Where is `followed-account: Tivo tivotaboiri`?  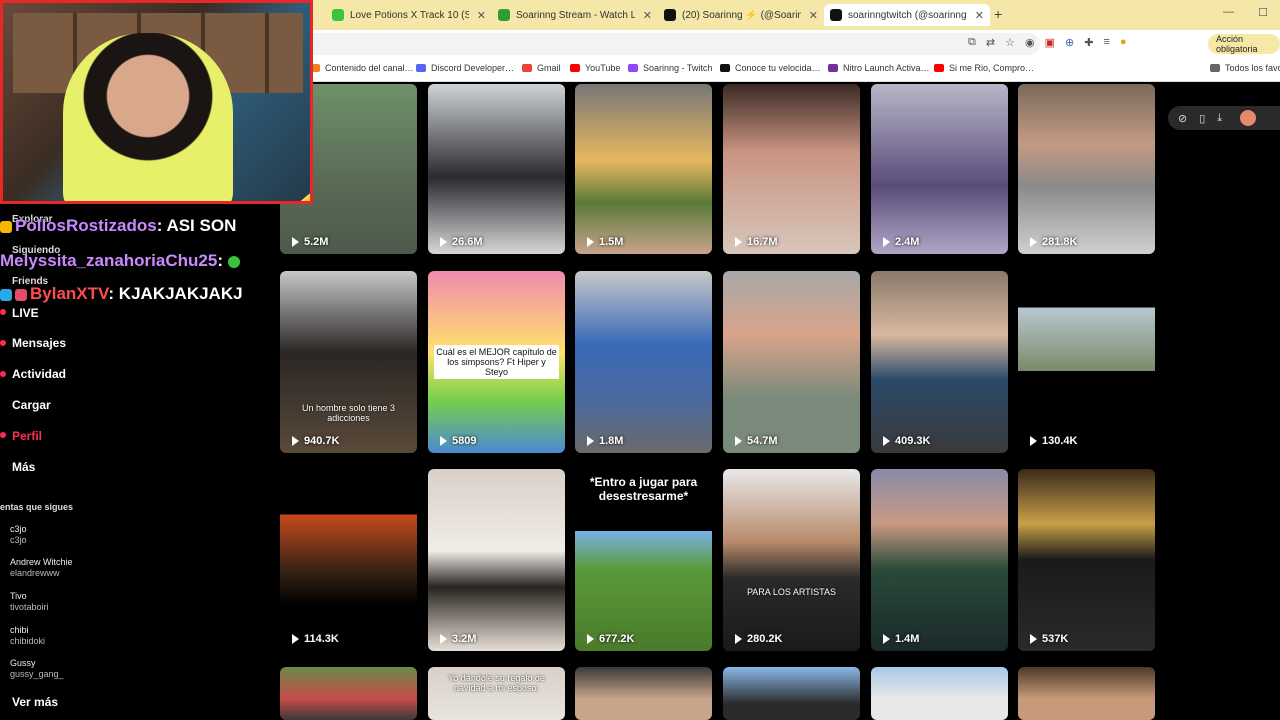 followed-account: Tivo tivotaboiri is located at coordinates (29, 602).